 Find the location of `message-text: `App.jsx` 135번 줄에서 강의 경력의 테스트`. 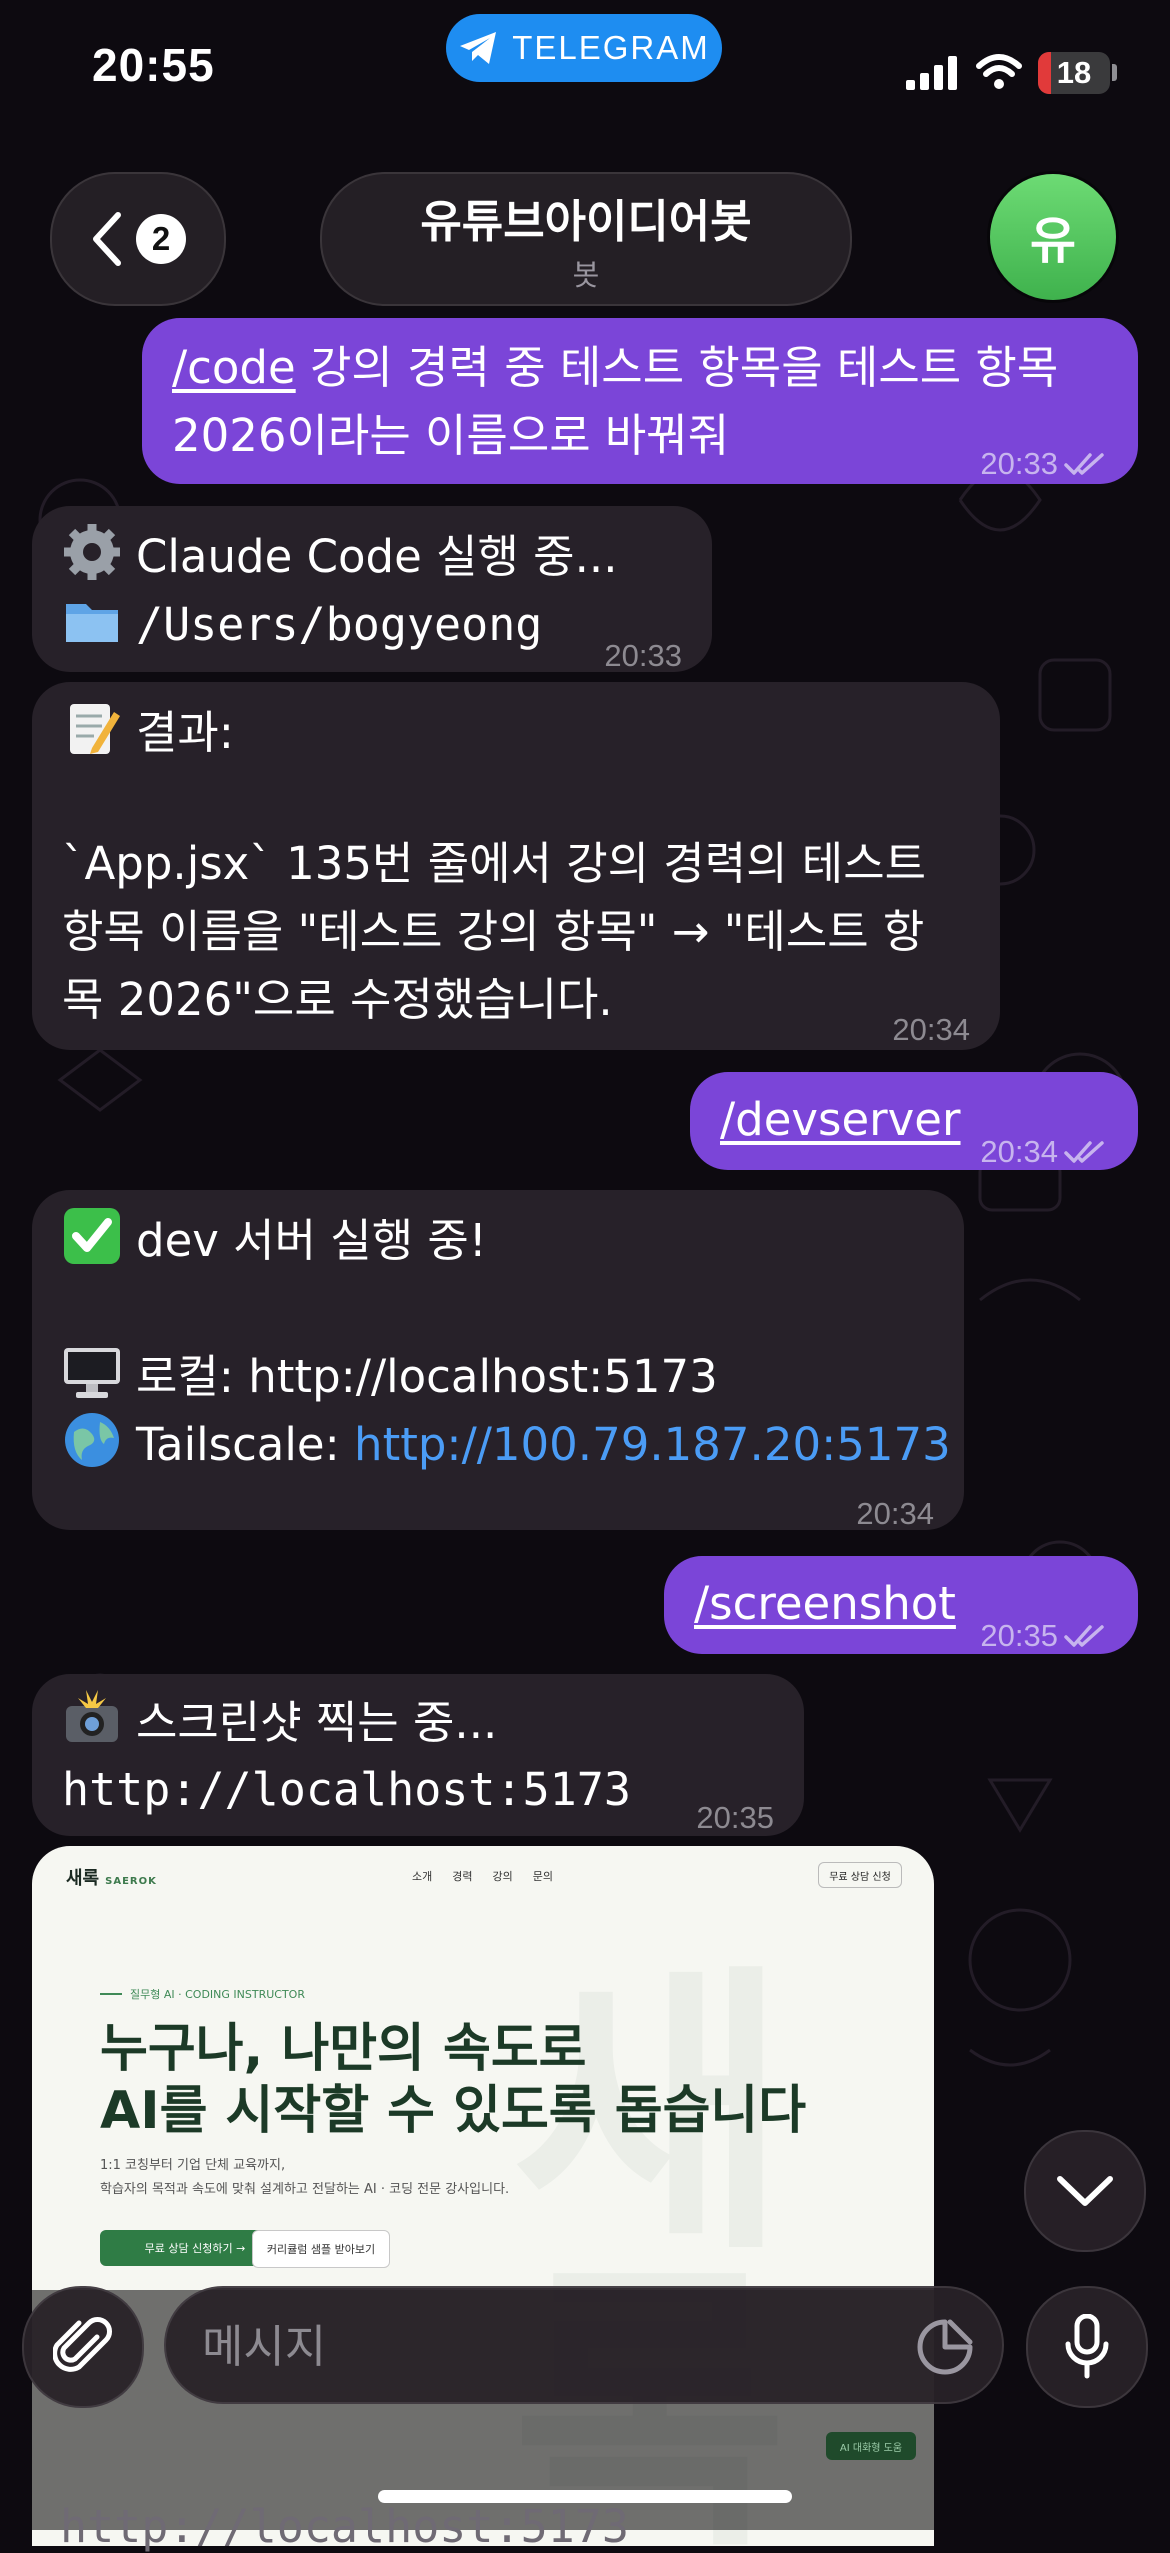

message-text: `App.jsx` 135번 줄에서 강의 경력의 테스트 is located at coordinates (494, 863).